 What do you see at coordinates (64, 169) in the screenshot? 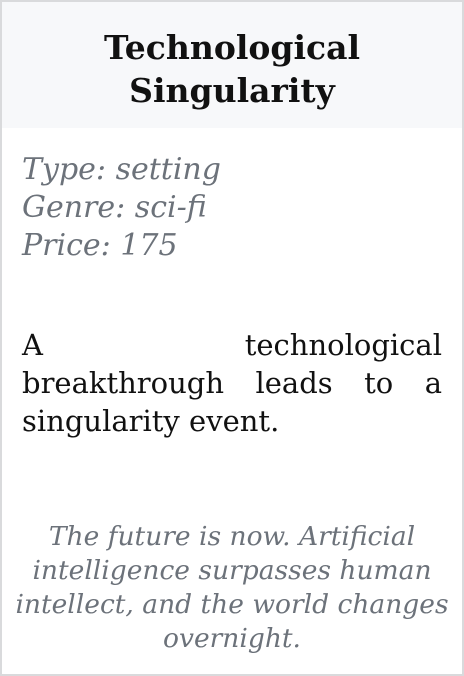
I see `meta-type-label: Type:` at bounding box center [64, 169].